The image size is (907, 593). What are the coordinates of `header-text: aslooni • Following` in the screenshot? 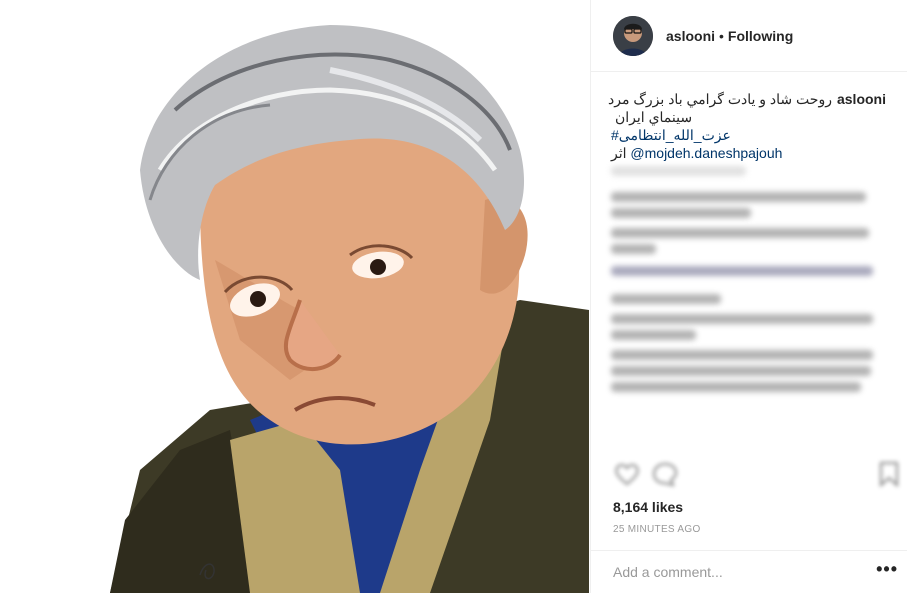 It's located at (729, 36).